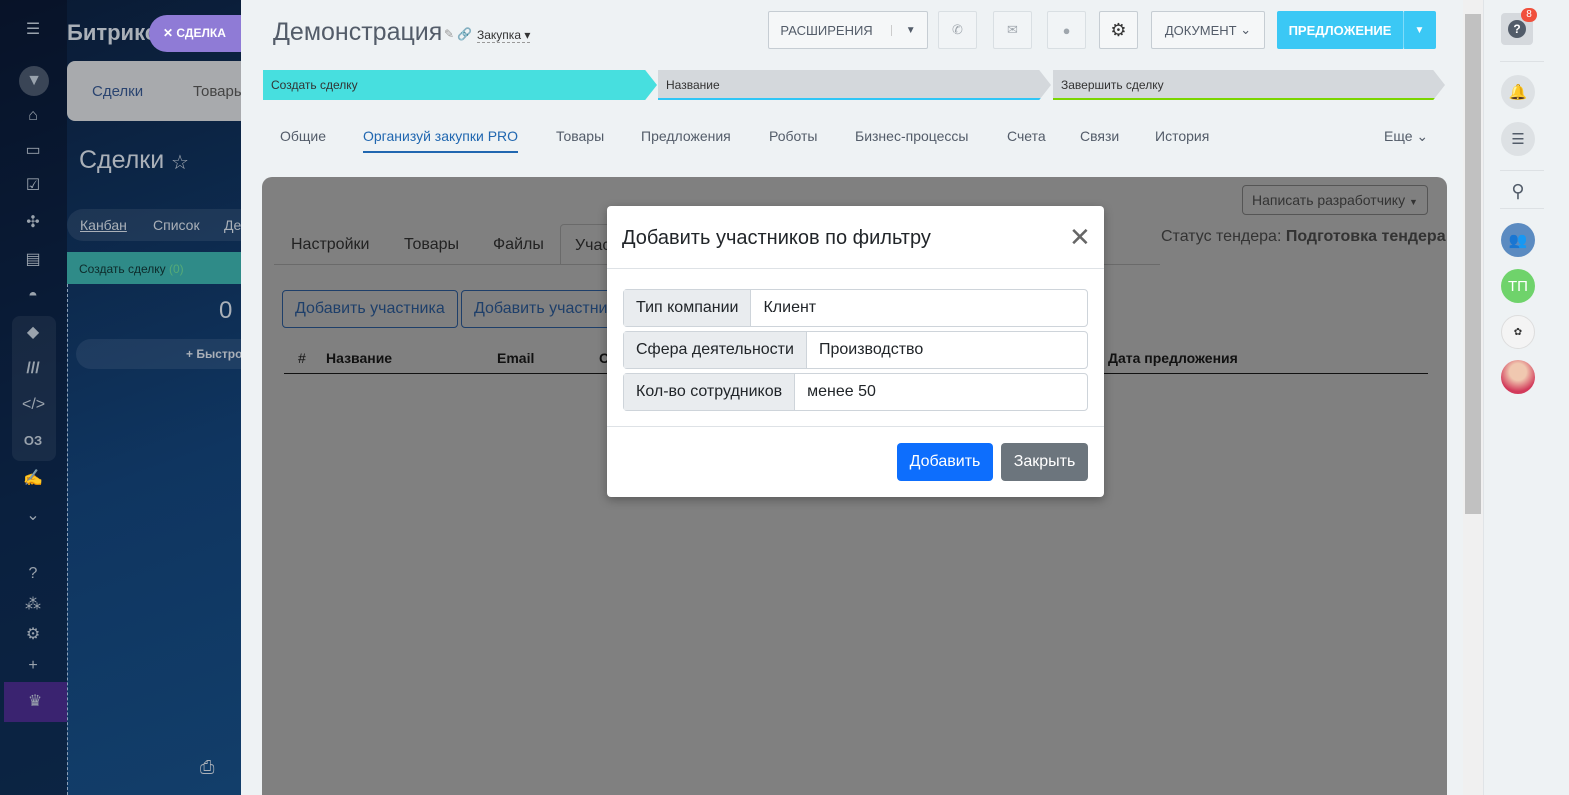 The width and height of the screenshot is (1569, 795). What do you see at coordinates (1518, 286) in the screenshot?
I see `user-avatar-tp: ТП` at bounding box center [1518, 286].